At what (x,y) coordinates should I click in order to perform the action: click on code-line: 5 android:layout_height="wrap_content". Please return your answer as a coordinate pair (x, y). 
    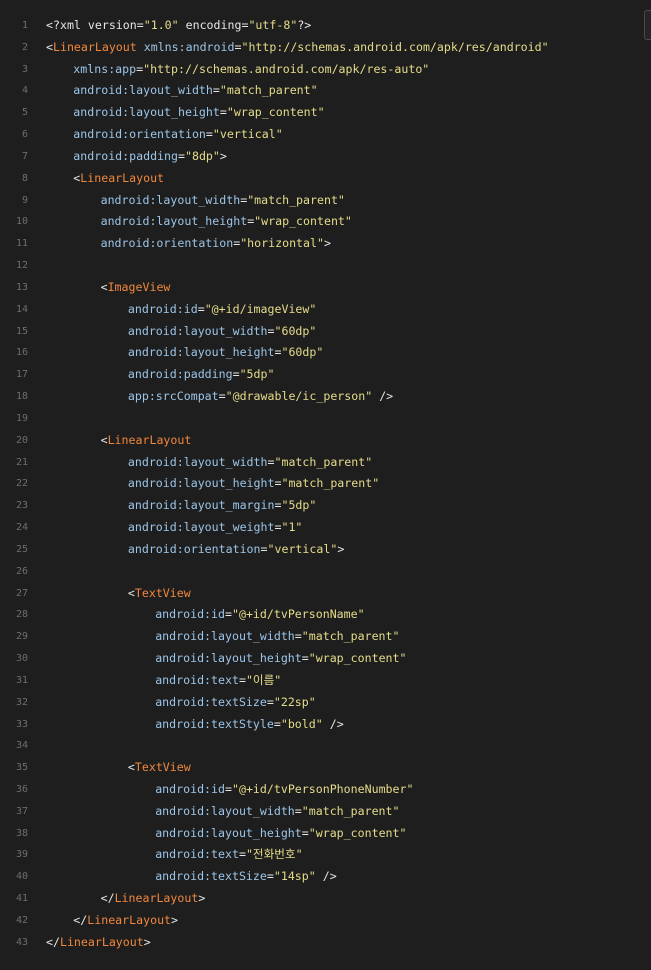
    Looking at the image, I should click on (325, 113).